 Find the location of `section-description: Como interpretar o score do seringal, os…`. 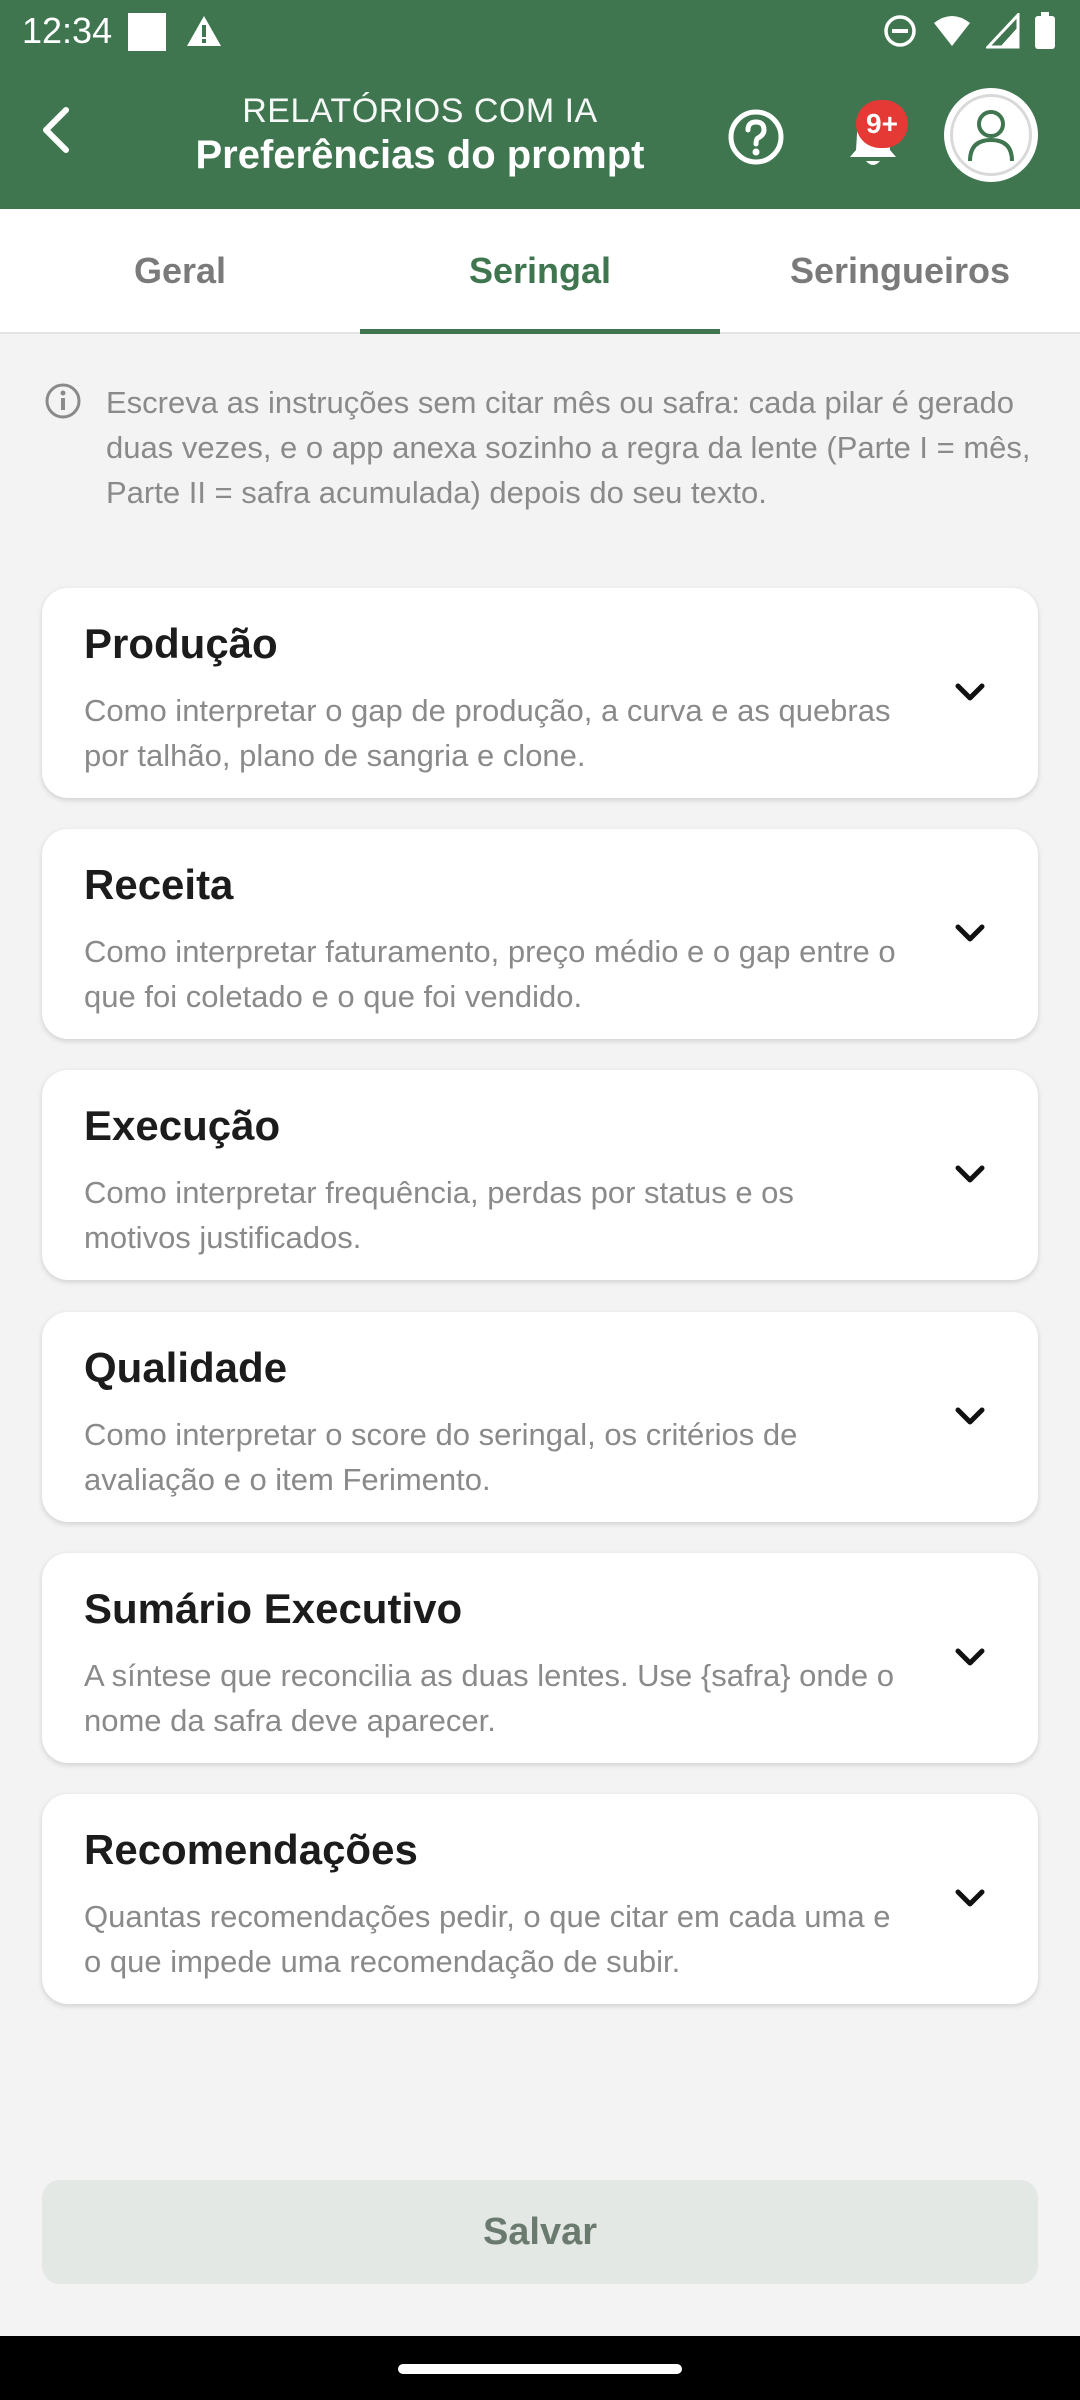

section-description: Como interpretar o score do seringal, os… is located at coordinates (441, 1457).